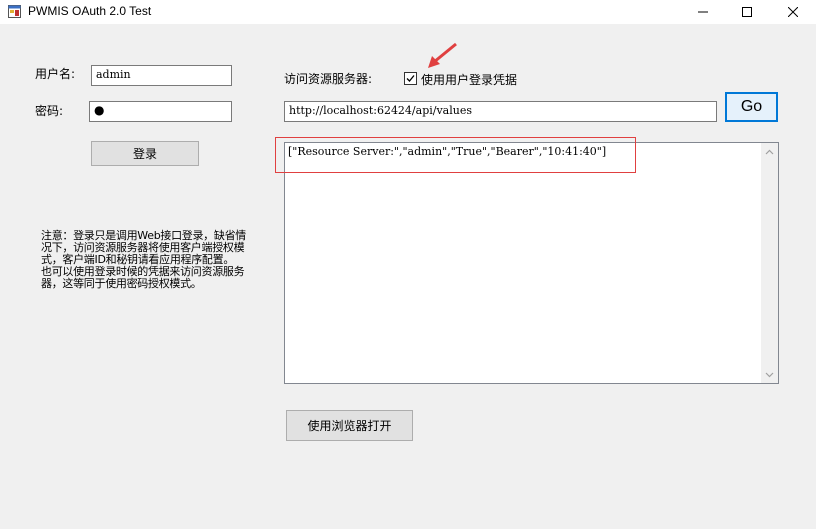  I want to click on scroll-up-button, so click(769, 151).